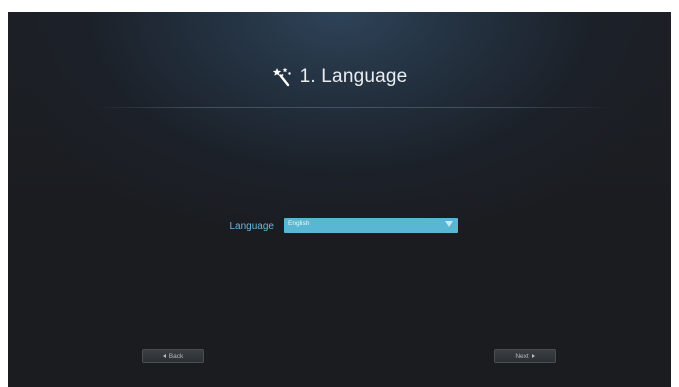 The width and height of the screenshot is (679, 387). What do you see at coordinates (252, 226) in the screenshot?
I see `language-label: Language` at bounding box center [252, 226].